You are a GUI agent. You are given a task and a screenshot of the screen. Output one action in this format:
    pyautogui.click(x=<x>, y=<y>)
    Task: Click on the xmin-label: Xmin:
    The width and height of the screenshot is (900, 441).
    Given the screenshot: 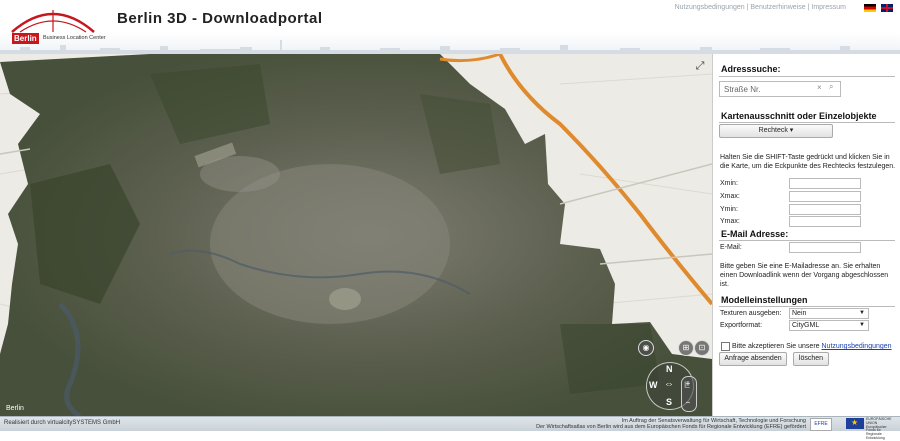 What is the action you would take?
    pyautogui.click(x=729, y=183)
    